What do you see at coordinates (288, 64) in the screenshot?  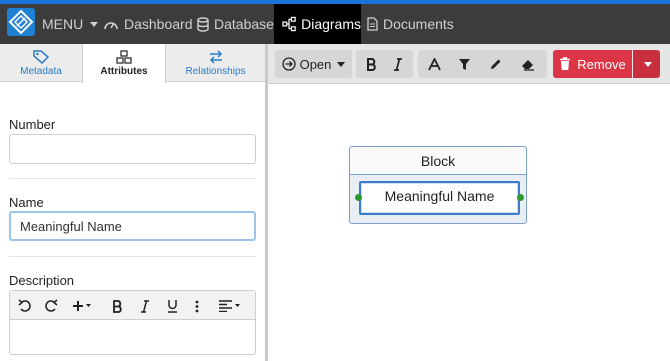 I see `circle-arrow-right-icon` at bounding box center [288, 64].